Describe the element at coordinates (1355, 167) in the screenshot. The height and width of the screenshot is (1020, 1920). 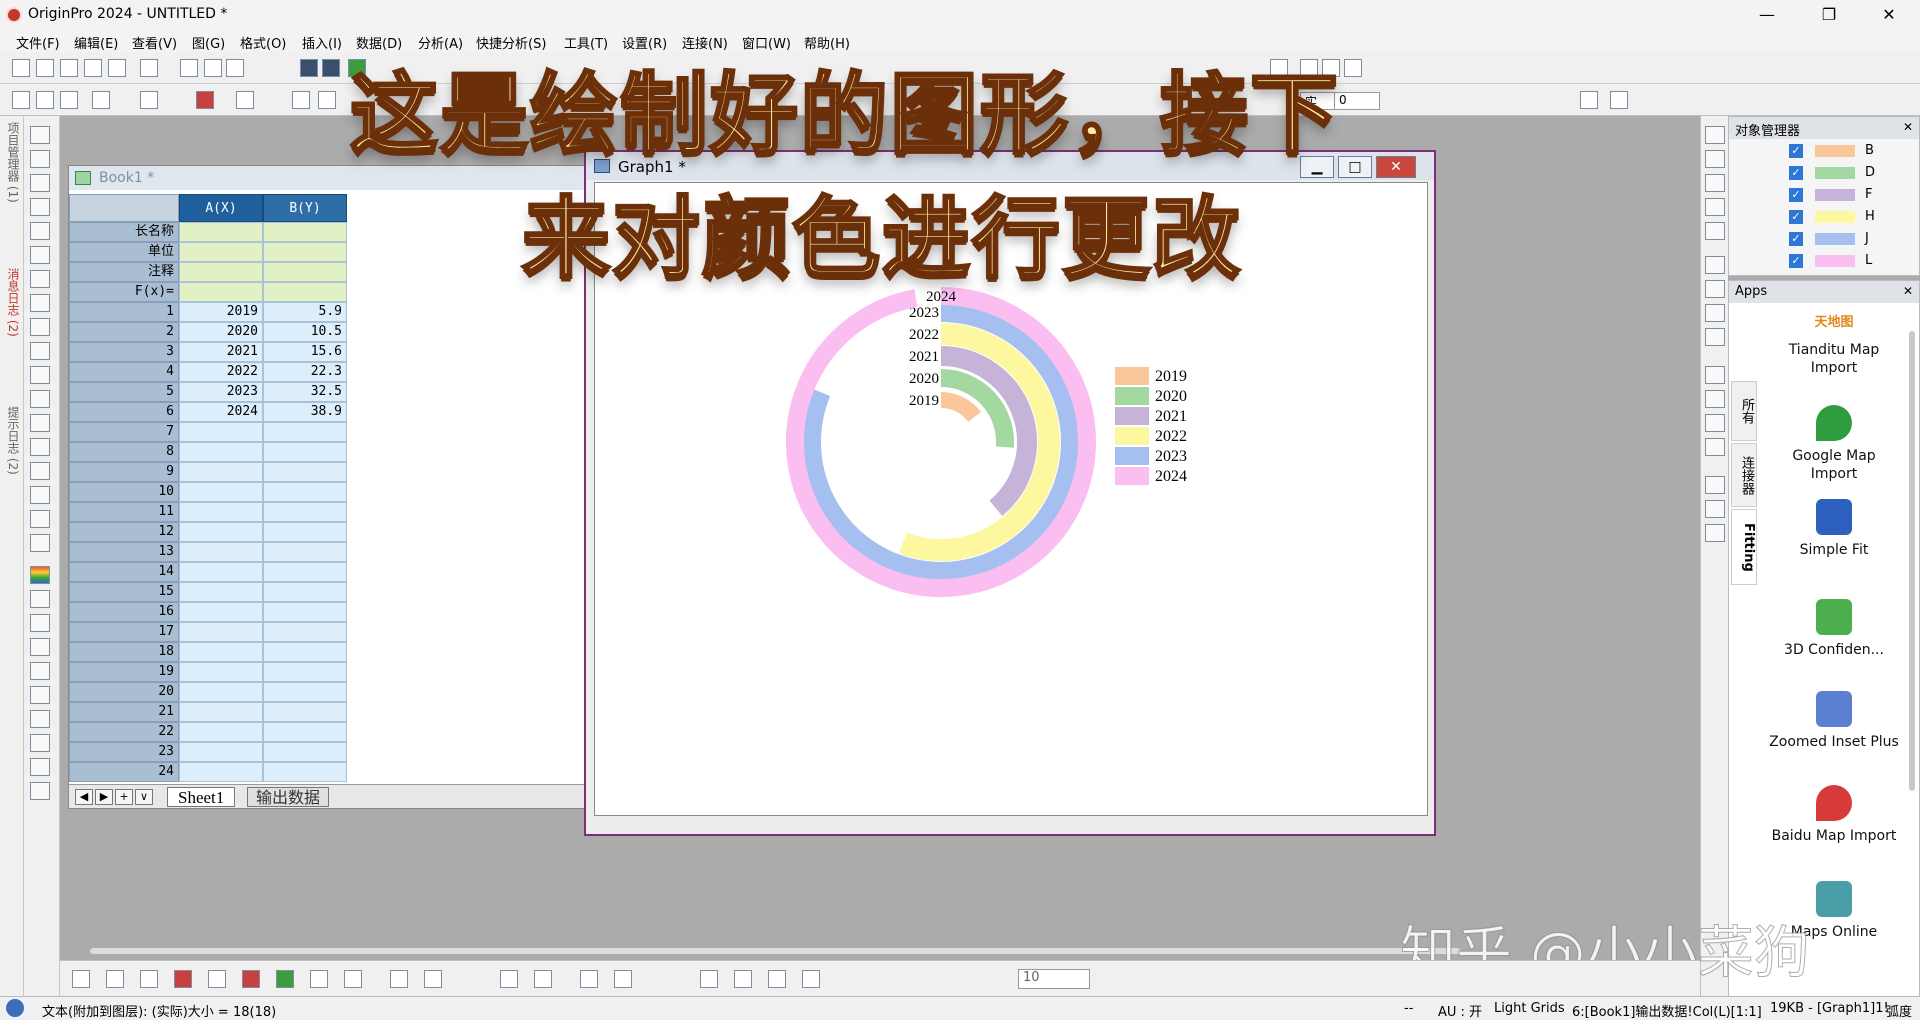
I see `graph-maximize-button: □` at that location.